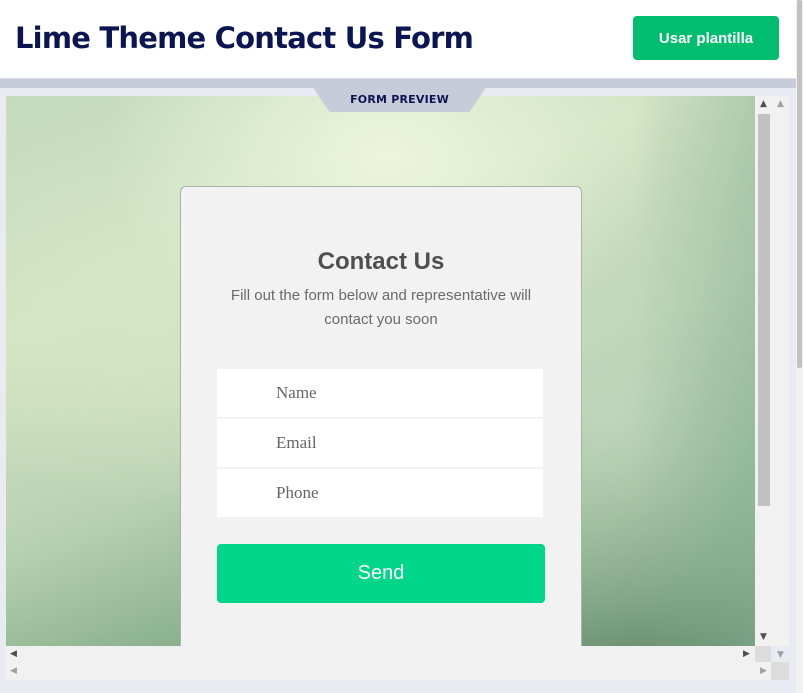  I want to click on form-heading: Contact Us, so click(381, 261).